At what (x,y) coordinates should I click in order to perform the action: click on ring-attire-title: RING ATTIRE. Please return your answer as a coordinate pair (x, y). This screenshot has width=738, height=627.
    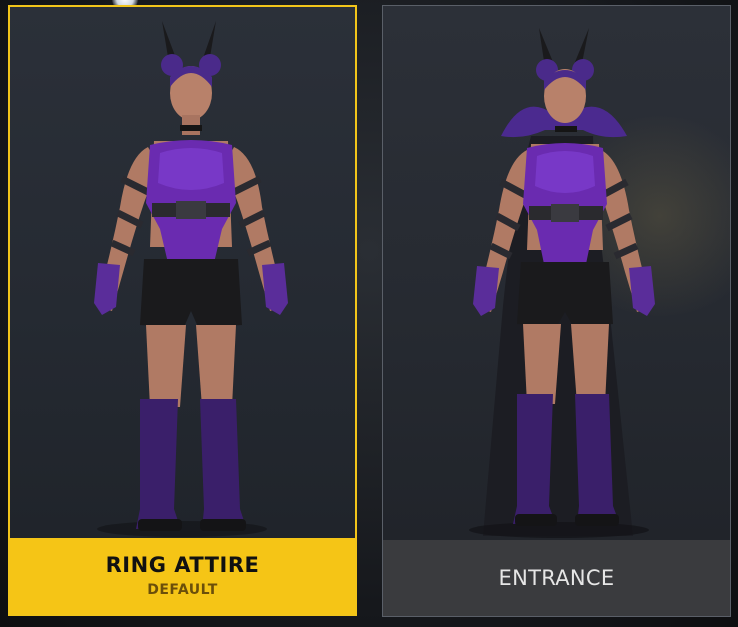
    Looking at the image, I should click on (182, 565).